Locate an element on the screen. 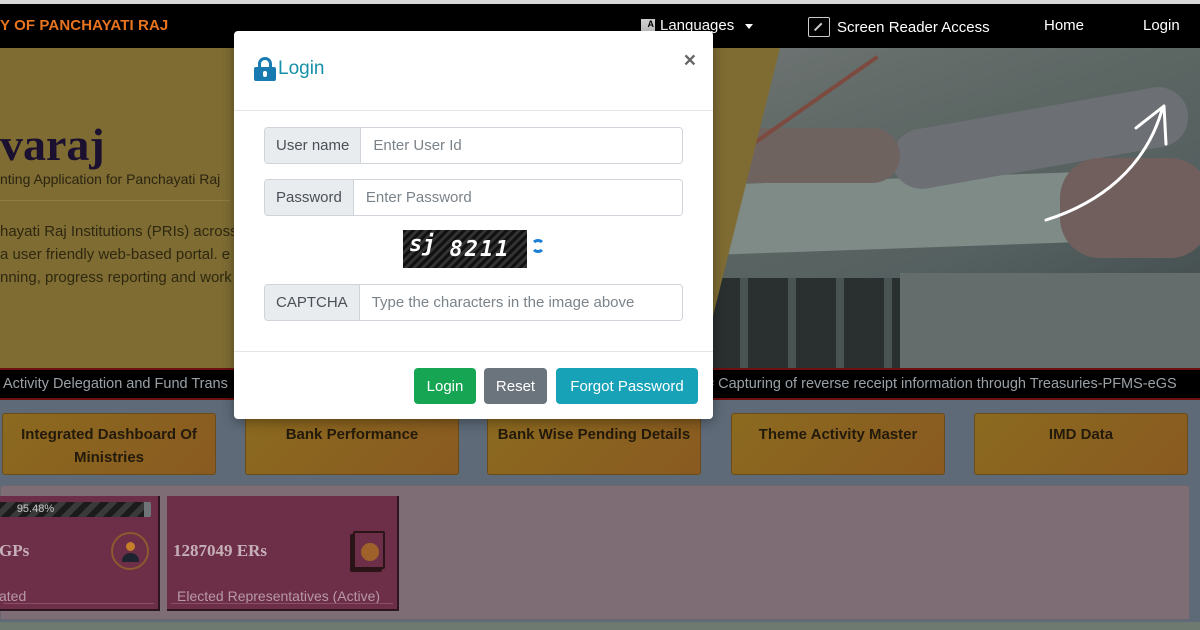  username-field: User name is located at coordinates (473, 145).